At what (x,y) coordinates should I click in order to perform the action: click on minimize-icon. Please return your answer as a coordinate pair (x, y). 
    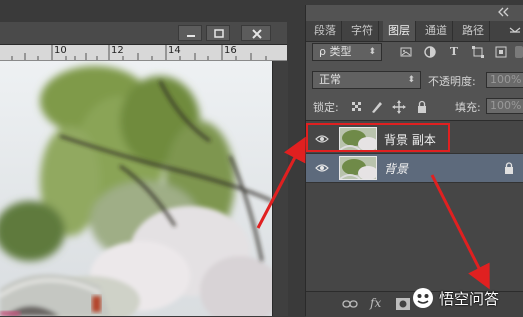
    Looking at the image, I should click on (190, 33).